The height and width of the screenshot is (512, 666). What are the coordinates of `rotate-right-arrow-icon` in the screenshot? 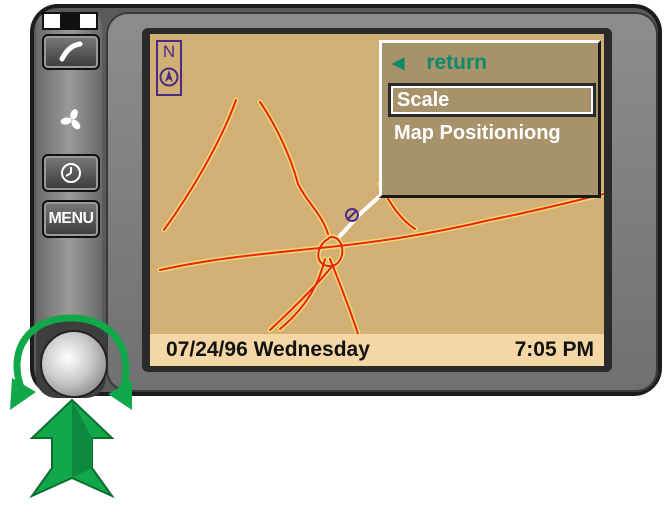 It's located at (99, 355).